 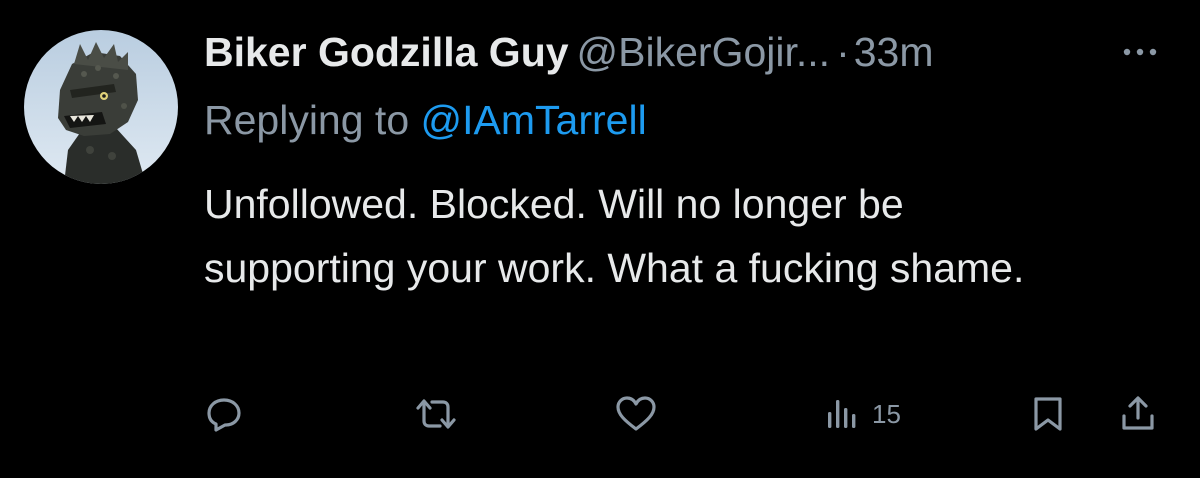 I want to click on retweet-button, so click(x=436, y=414).